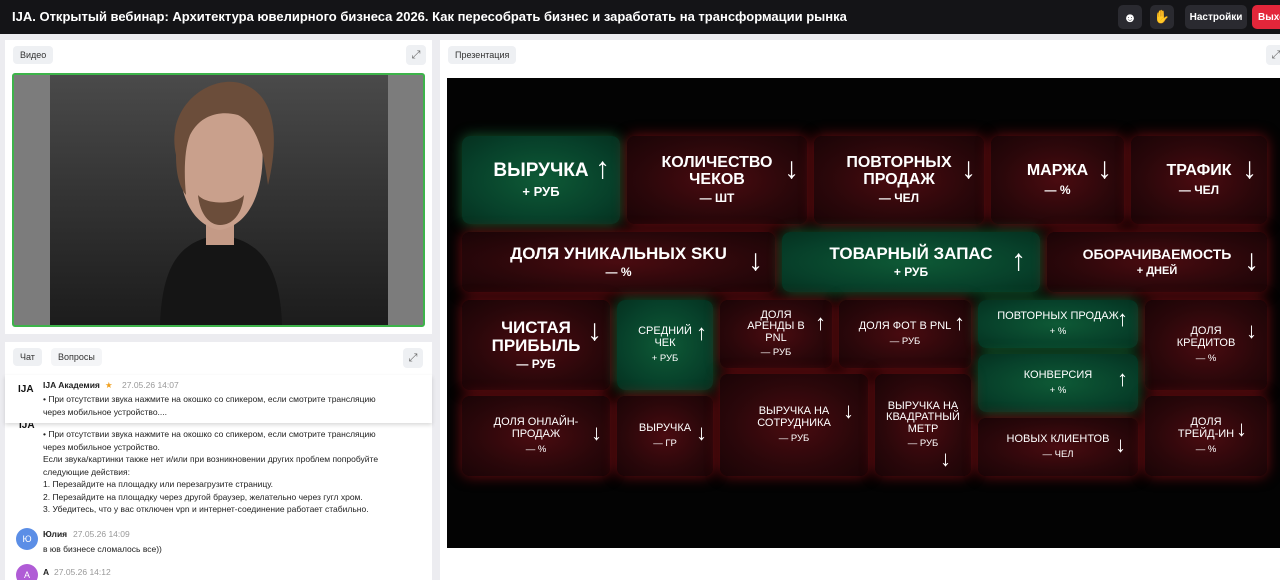  Describe the element at coordinates (665, 345) in the screenshot. I see `tile-average-receipt: СРЕДНИЙ ЧЕК + РУБ ↑` at that location.